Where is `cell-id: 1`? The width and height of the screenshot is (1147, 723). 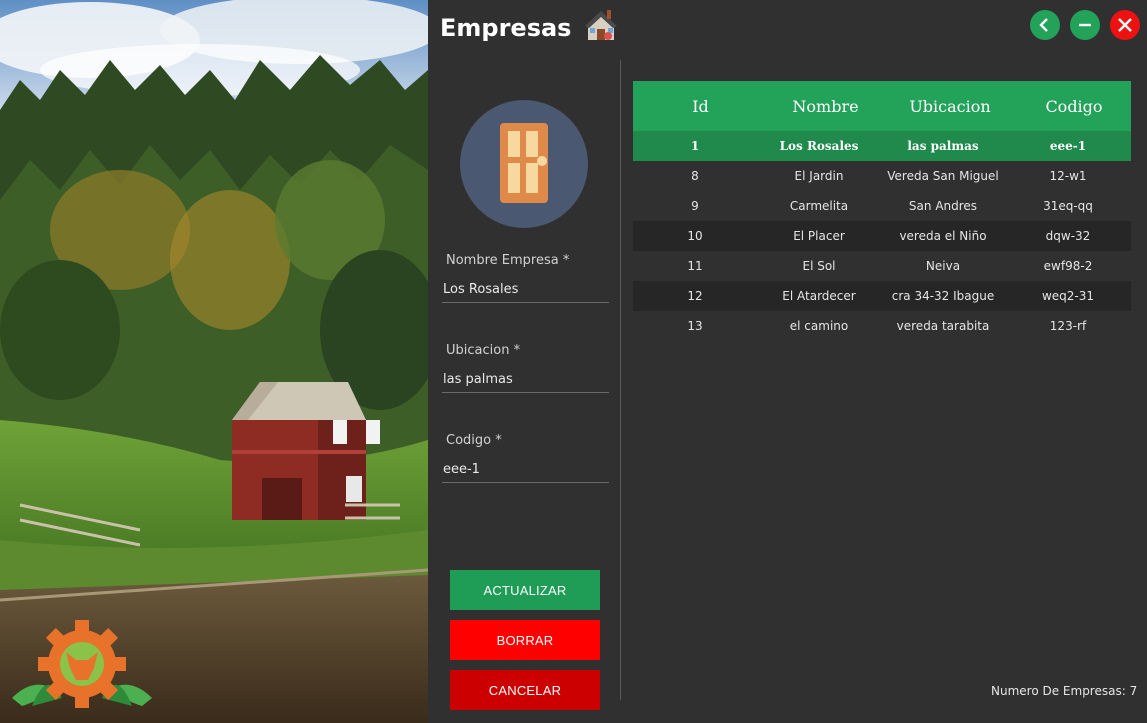 cell-id: 1 is located at coordinates (695, 146).